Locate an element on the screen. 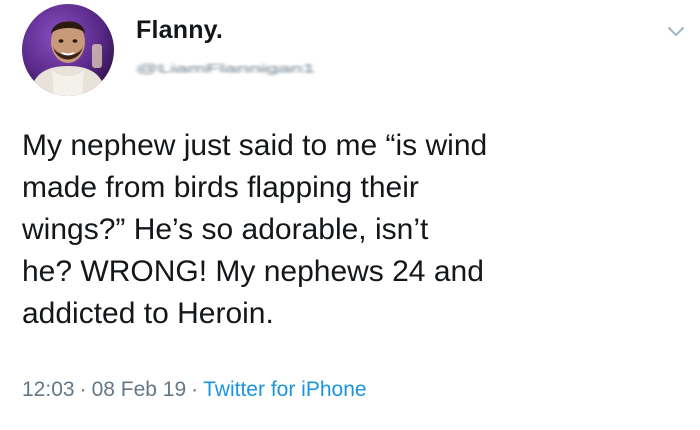  display-name: Flanny. is located at coordinates (179, 30).